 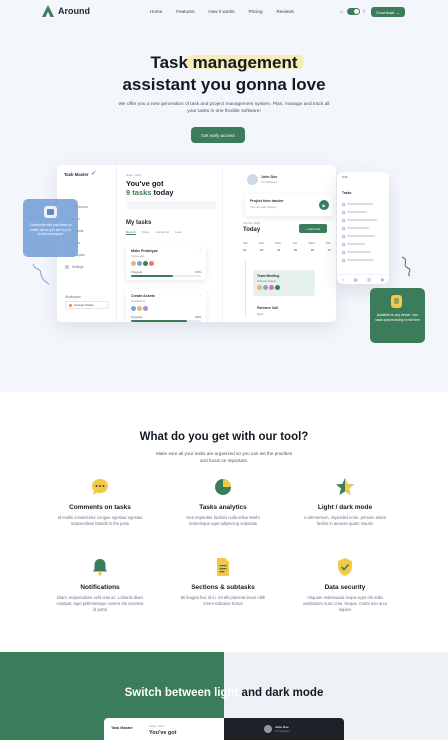 What do you see at coordinates (278, 250) in the screenshot?
I see `calendar-day: 24` at bounding box center [278, 250].